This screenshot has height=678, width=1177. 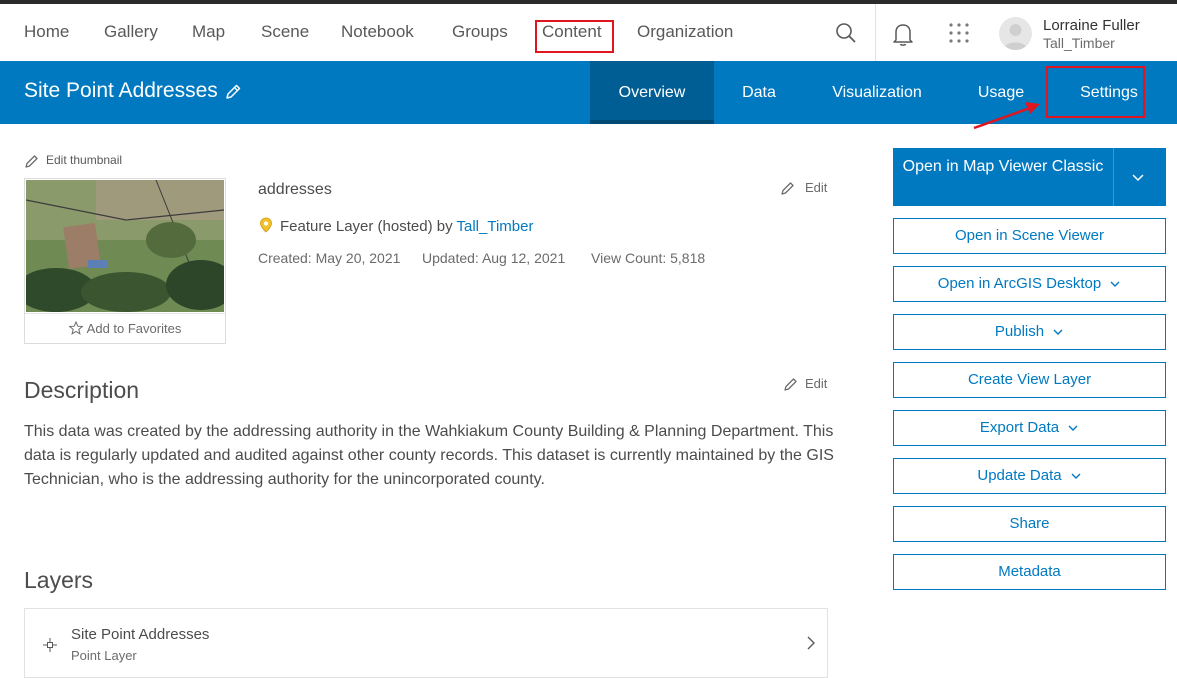 I want to click on add-to-favorites-button: Add to Favorites, so click(x=125, y=328).